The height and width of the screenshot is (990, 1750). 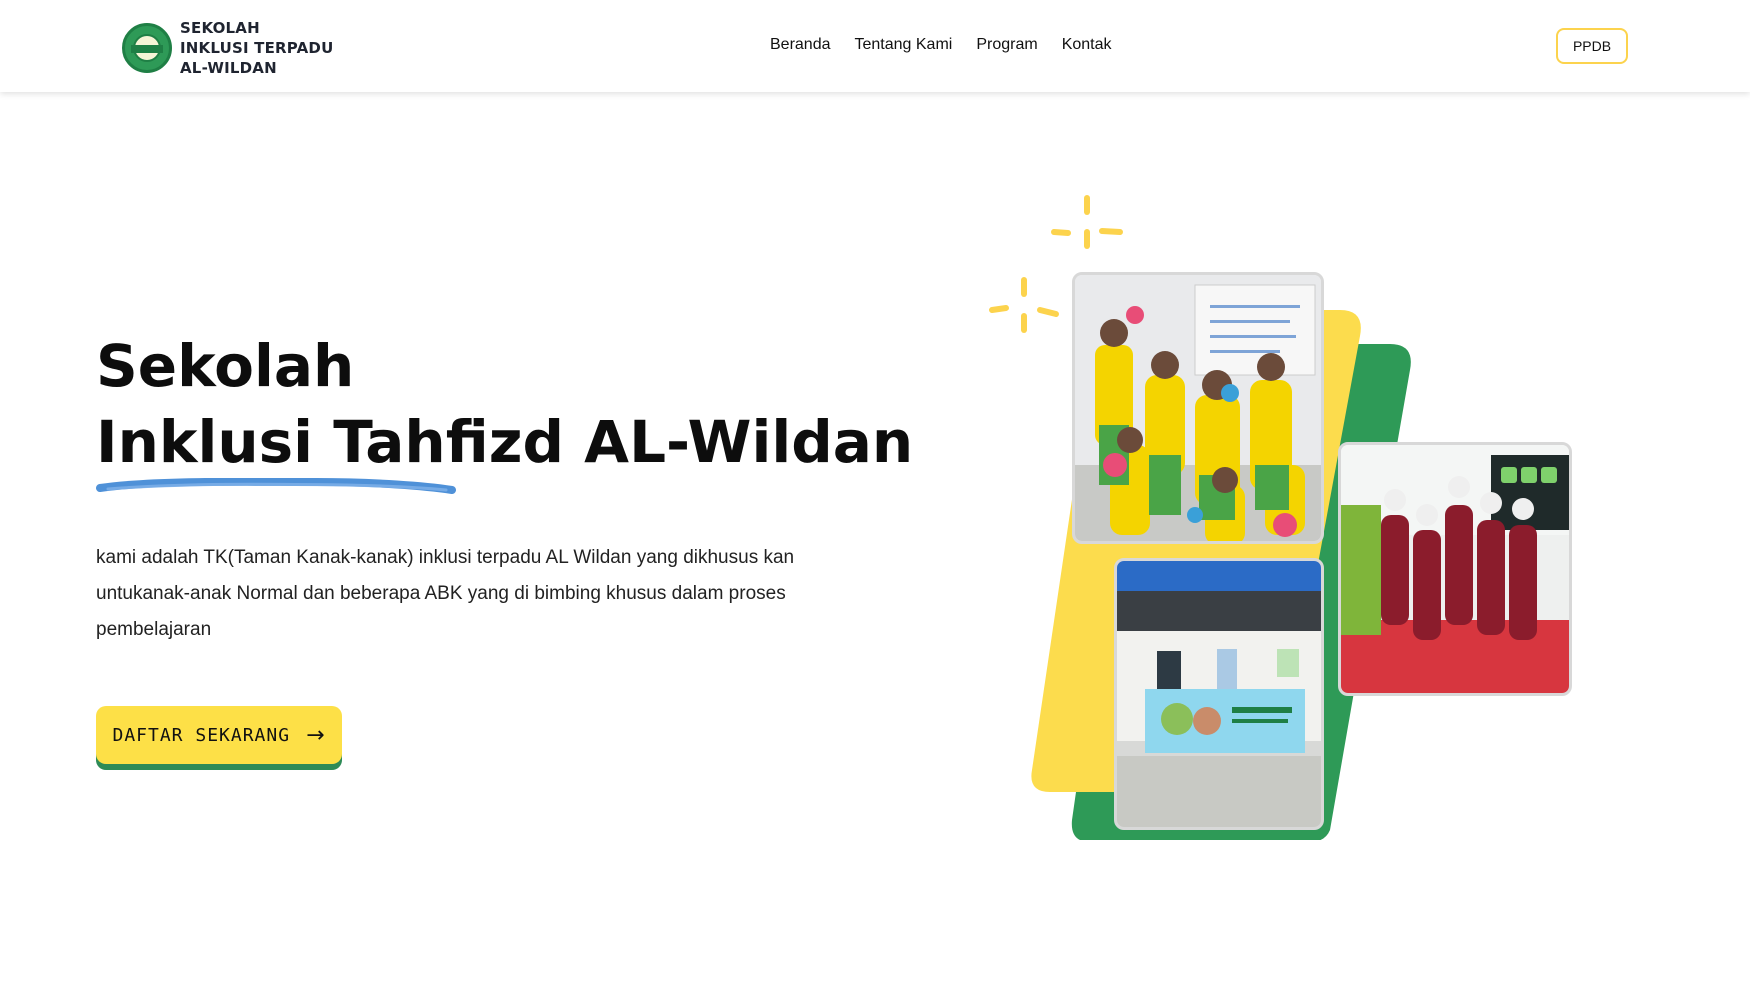 What do you see at coordinates (1219, 694) in the screenshot?
I see `school-building-photo` at bounding box center [1219, 694].